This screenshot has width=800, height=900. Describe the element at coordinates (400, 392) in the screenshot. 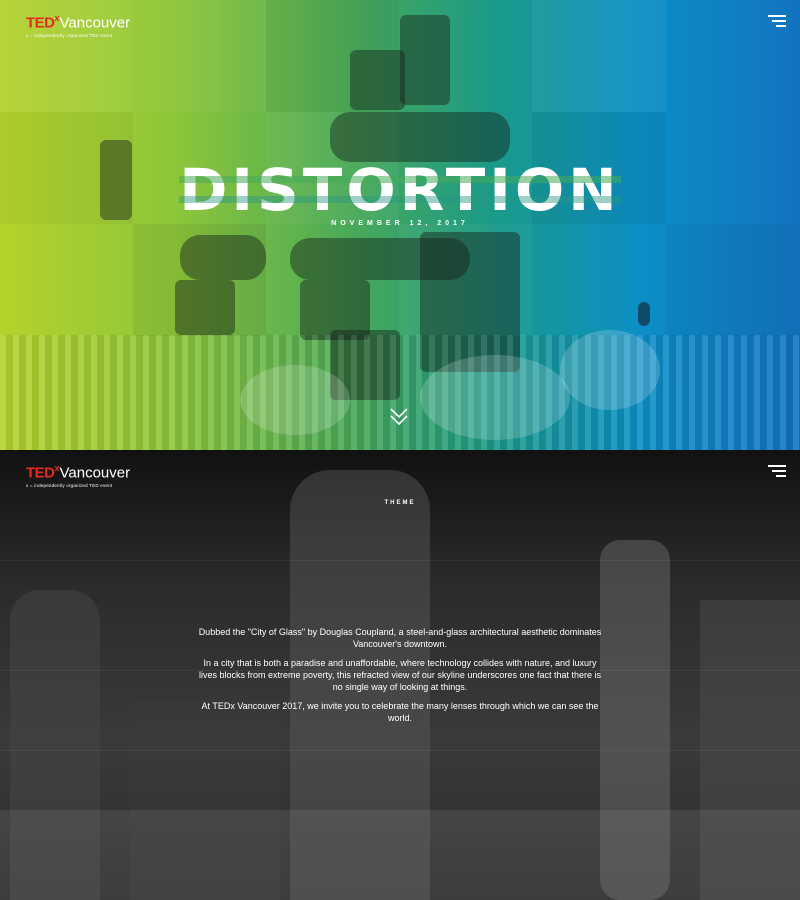

I see `ground-texture` at that location.